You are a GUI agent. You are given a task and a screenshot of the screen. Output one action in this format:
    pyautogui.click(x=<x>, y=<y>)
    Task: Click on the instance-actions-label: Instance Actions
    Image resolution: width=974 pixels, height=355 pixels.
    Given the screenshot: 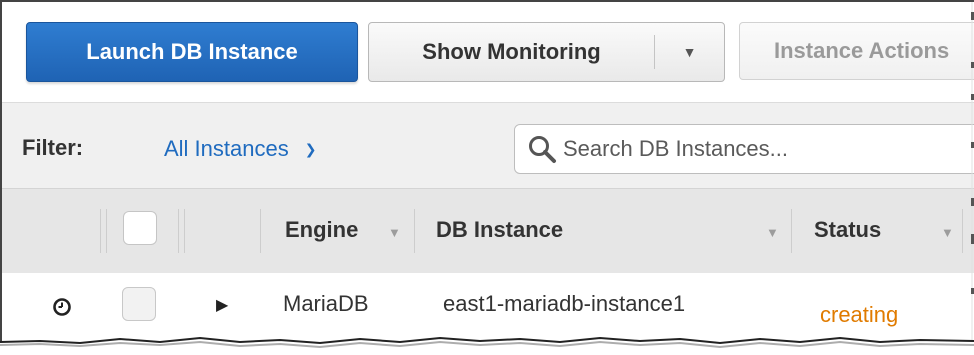 What is the action you would take?
    pyautogui.click(x=862, y=50)
    